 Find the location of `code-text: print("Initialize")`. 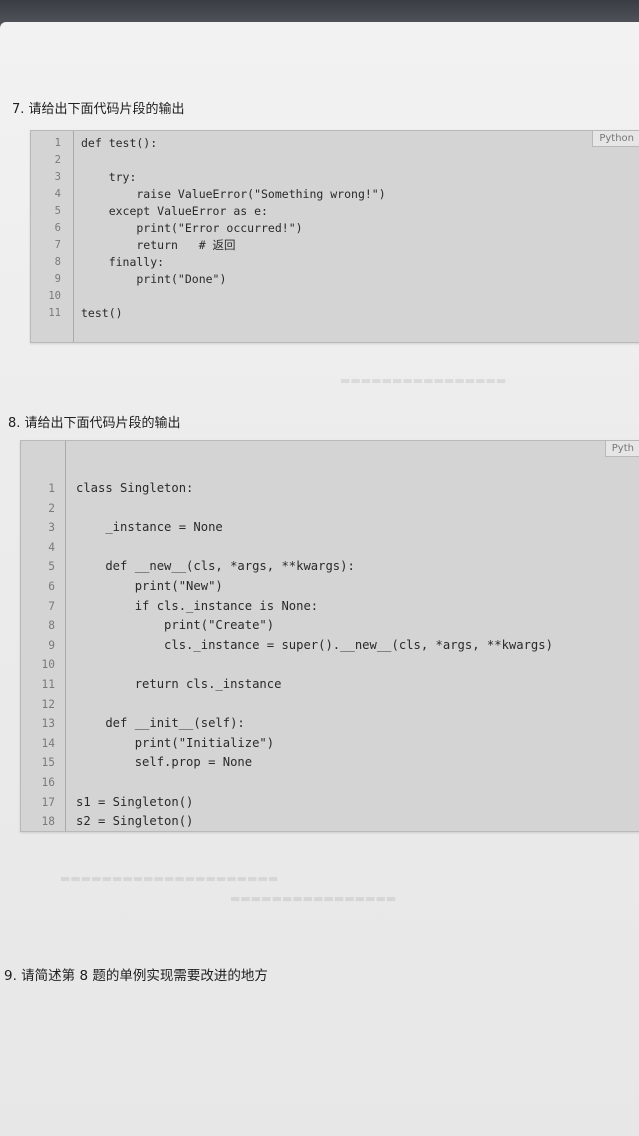

code-text: print("Initialize") is located at coordinates (175, 742).